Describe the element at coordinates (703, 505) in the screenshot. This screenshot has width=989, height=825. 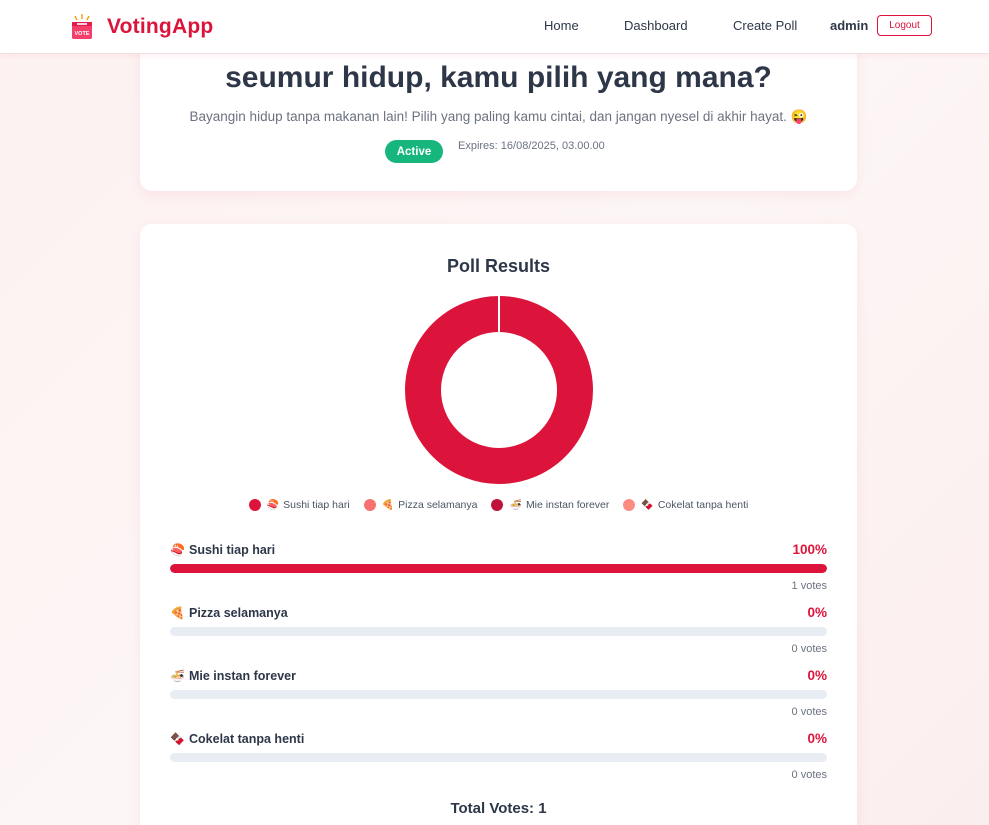
I see `legend-label: Cokelat tanpa henti` at that location.